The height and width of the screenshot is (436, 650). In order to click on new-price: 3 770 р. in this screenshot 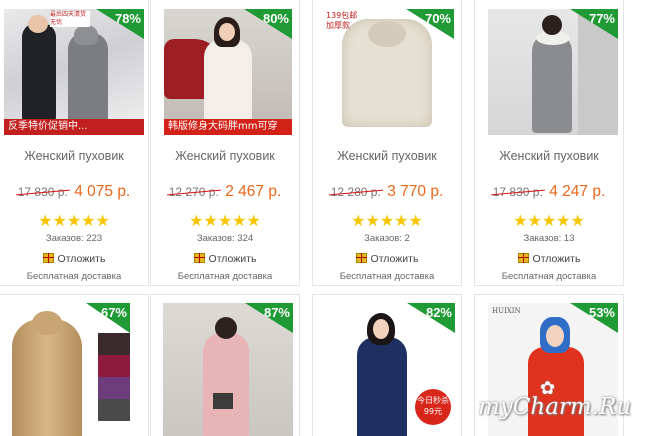, I will do `click(415, 191)`.